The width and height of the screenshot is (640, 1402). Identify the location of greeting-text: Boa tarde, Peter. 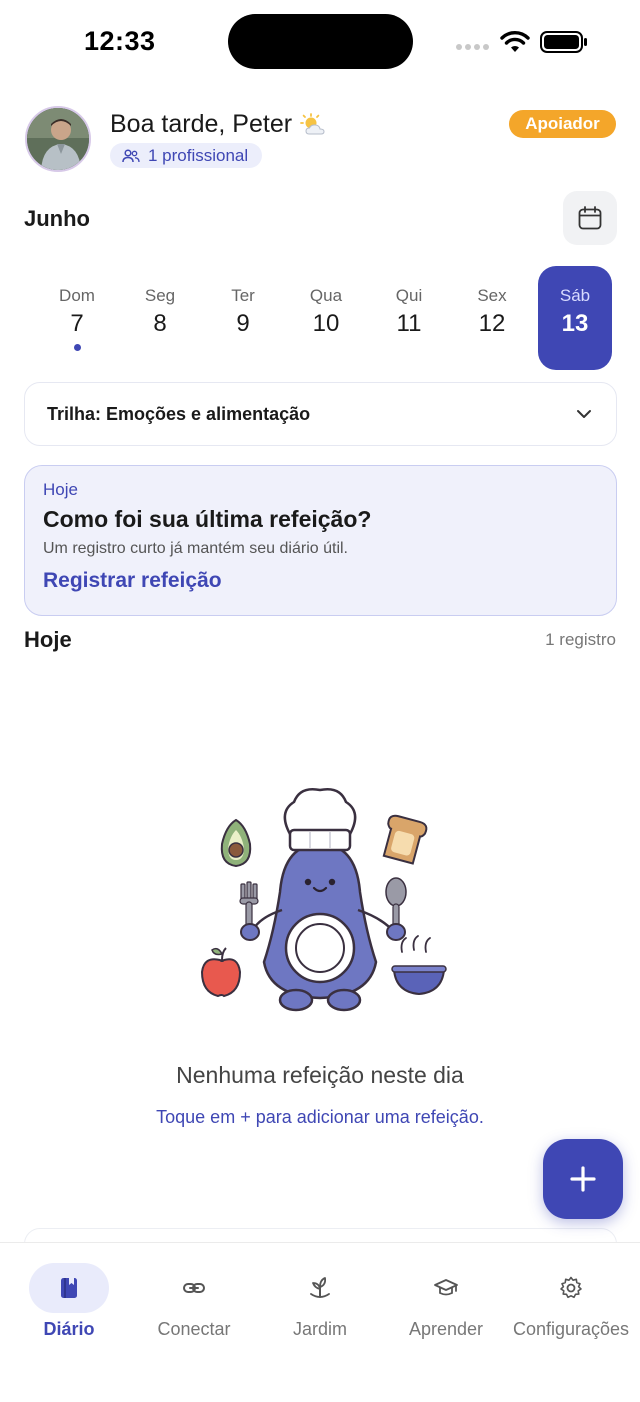
(201, 124).